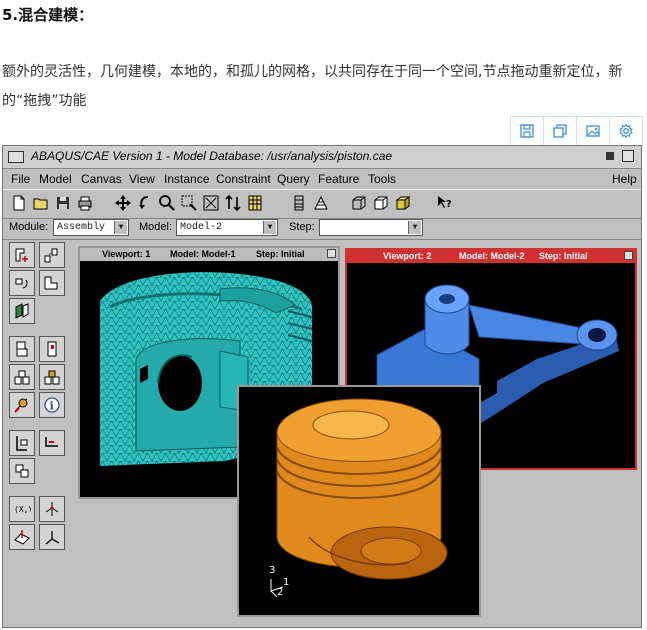 Image resolution: width=647 pixels, height=630 pixels. What do you see at coordinates (628, 255) in the screenshot?
I see `viewport-2-maximize-button` at bounding box center [628, 255].